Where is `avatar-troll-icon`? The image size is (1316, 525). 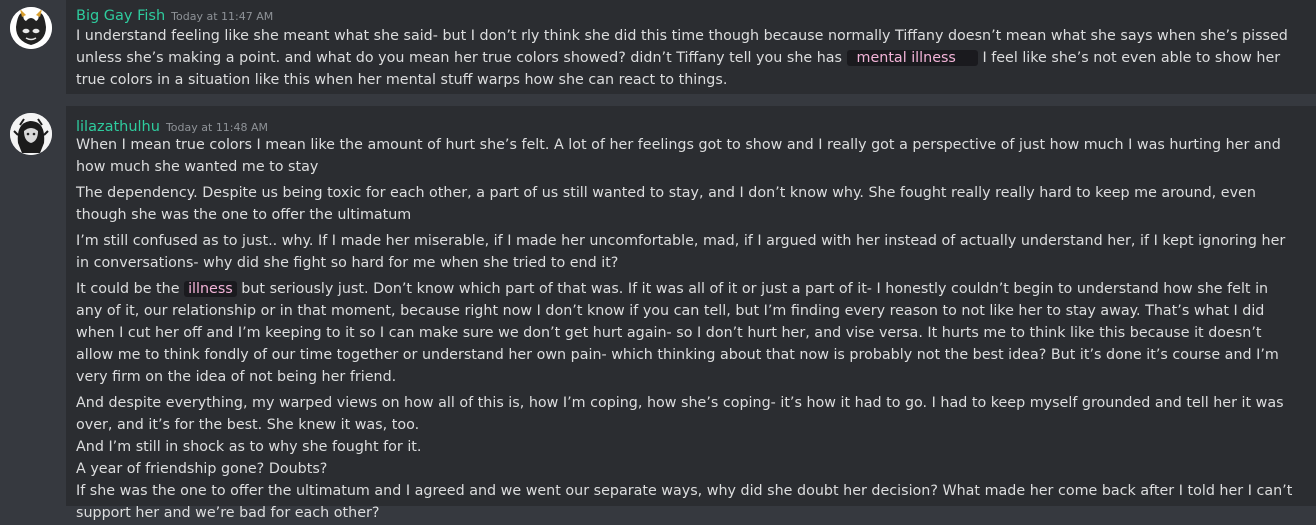
avatar-troll-icon is located at coordinates (31, 28).